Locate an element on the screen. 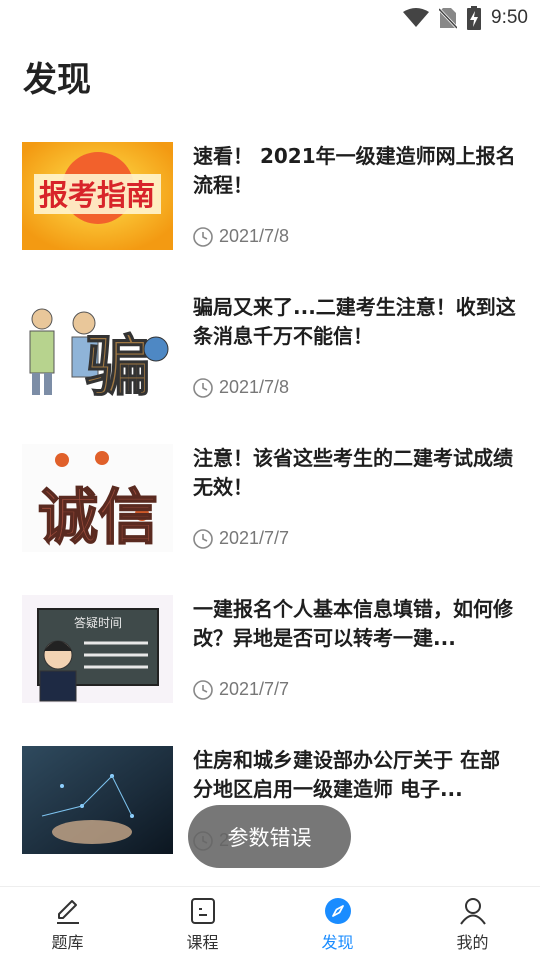 The height and width of the screenshot is (960, 540). user-icon is located at coordinates (472, 911).